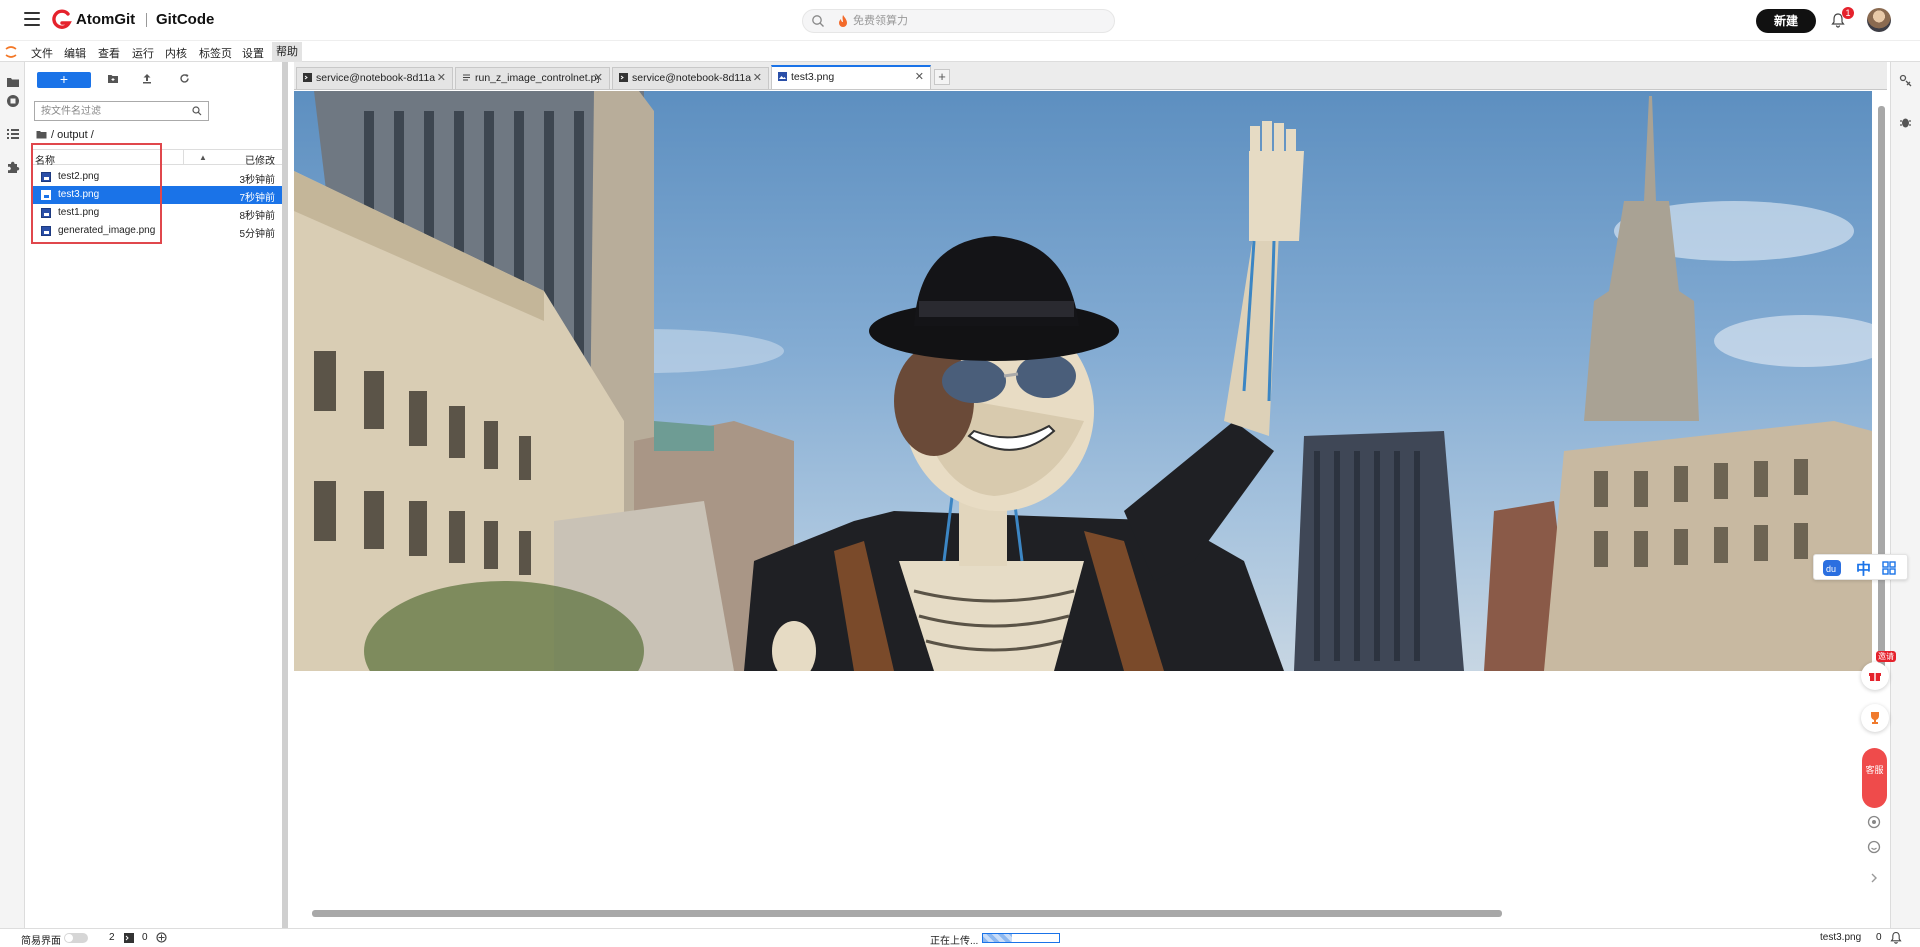 The image size is (1920, 947). What do you see at coordinates (113, 78) in the screenshot?
I see `new-folder-icon` at bounding box center [113, 78].